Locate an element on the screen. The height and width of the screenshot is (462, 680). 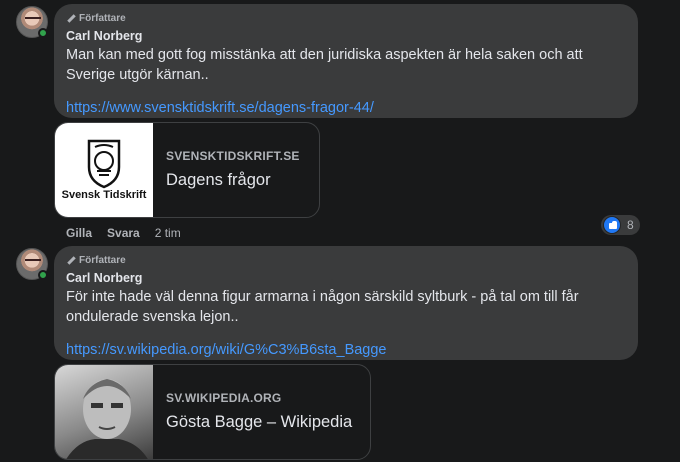
like-icon is located at coordinates (612, 225).